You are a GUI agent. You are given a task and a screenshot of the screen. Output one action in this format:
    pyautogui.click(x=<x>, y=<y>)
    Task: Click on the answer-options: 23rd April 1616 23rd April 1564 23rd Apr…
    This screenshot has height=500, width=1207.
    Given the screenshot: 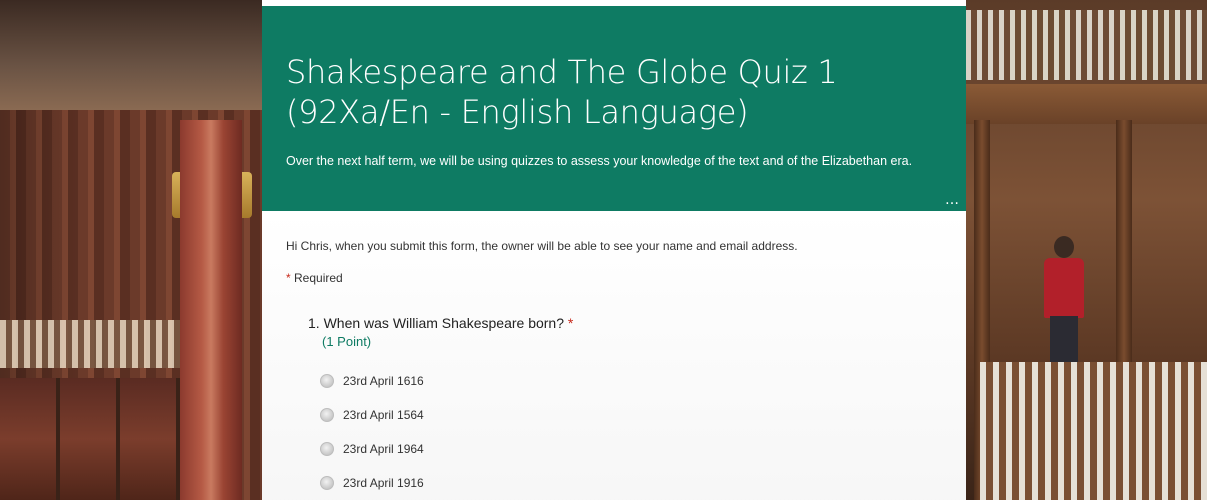 What is the action you would take?
    pyautogui.click(x=372, y=432)
    